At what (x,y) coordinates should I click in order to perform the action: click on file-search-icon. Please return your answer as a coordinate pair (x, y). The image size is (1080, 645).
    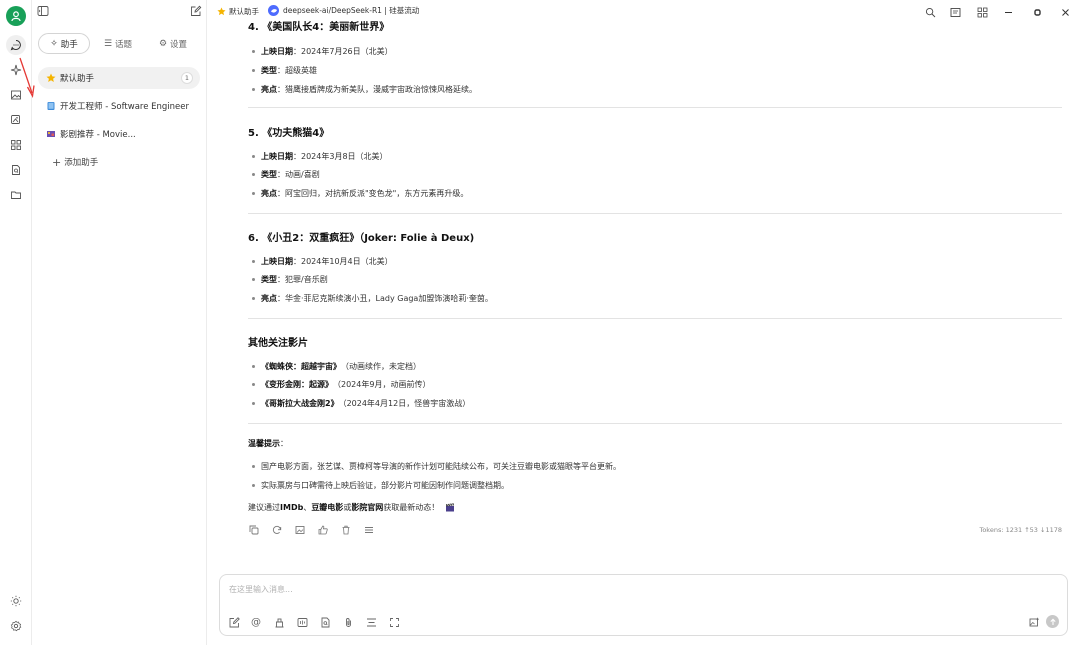
    Looking at the image, I should click on (16, 170).